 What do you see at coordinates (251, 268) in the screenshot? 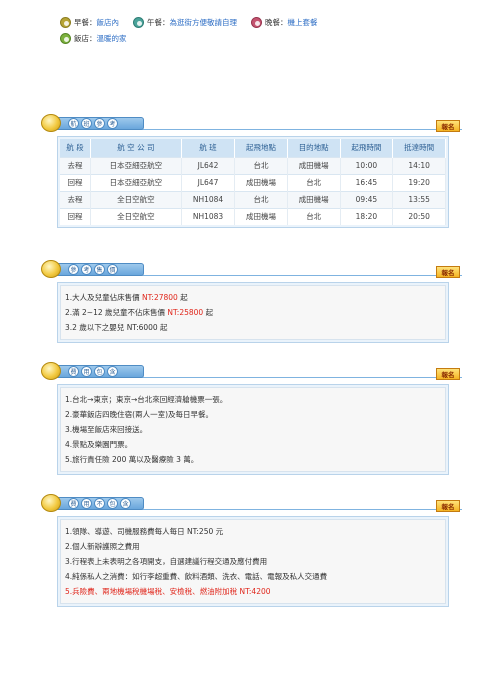
I see `price-header: 參 考 售 價 報名` at bounding box center [251, 268].